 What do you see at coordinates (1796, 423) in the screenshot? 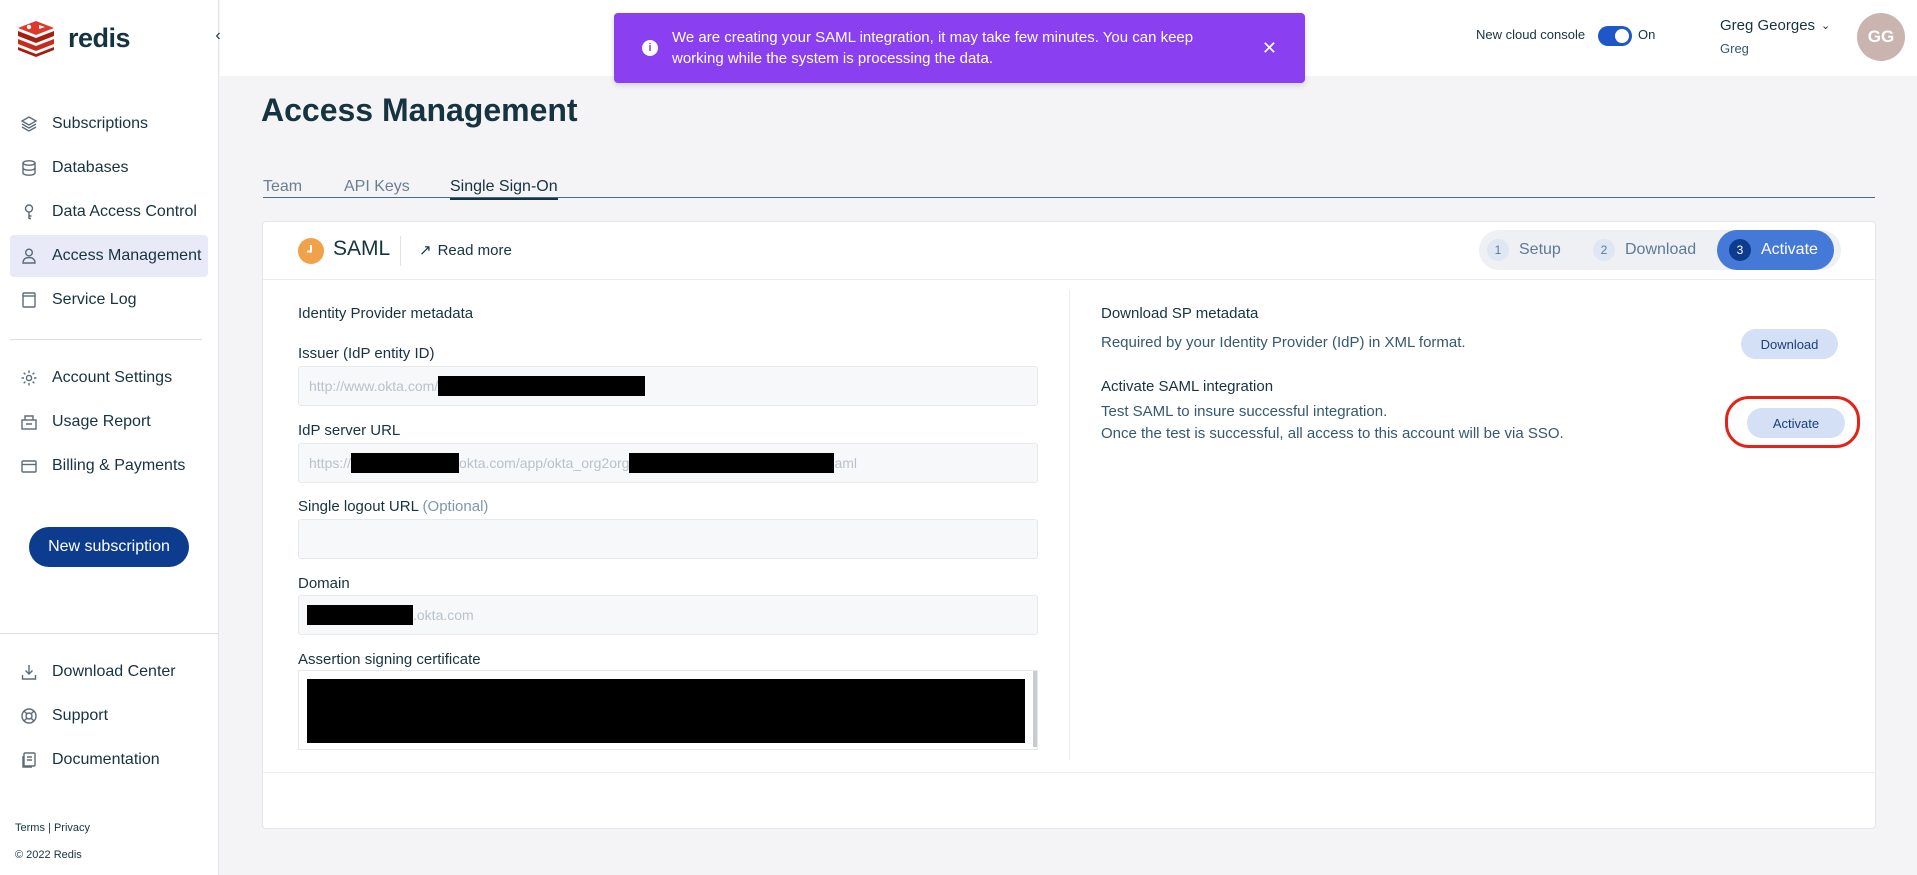
I see `activate-button: Activate` at bounding box center [1796, 423].